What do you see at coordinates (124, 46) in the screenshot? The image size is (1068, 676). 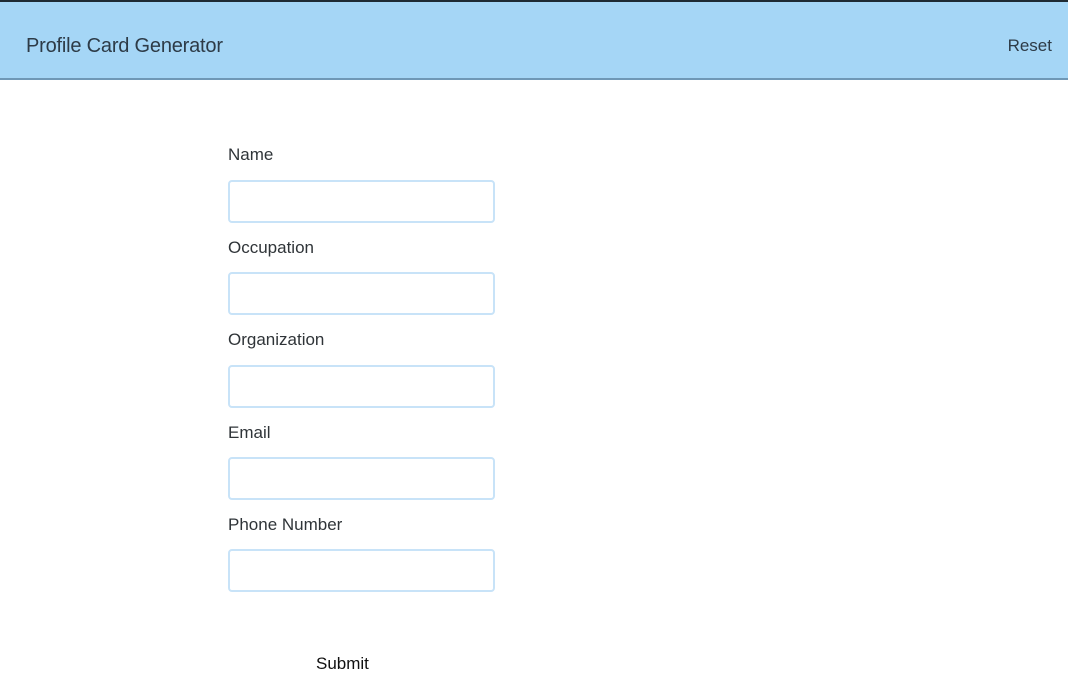 I see `app-title: Profile Card Generator` at bounding box center [124, 46].